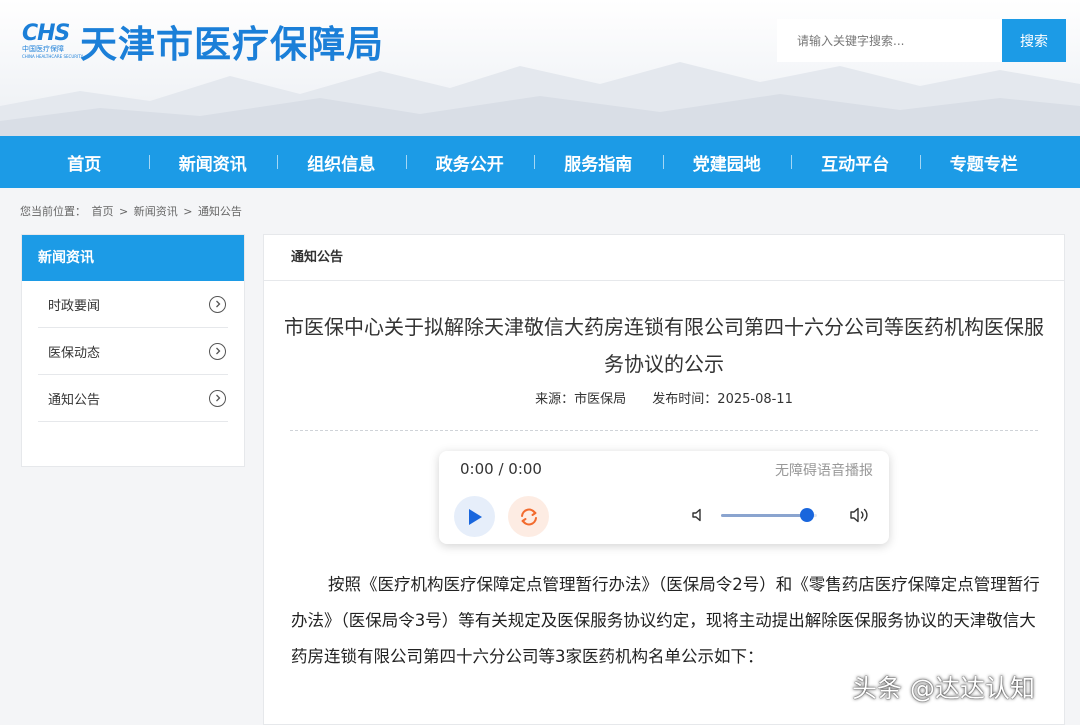 Image resolution: width=1080 pixels, height=725 pixels. What do you see at coordinates (133, 398) in the screenshot?
I see `sidebar-item-notices: 通知公告` at bounding box center [133, 398].